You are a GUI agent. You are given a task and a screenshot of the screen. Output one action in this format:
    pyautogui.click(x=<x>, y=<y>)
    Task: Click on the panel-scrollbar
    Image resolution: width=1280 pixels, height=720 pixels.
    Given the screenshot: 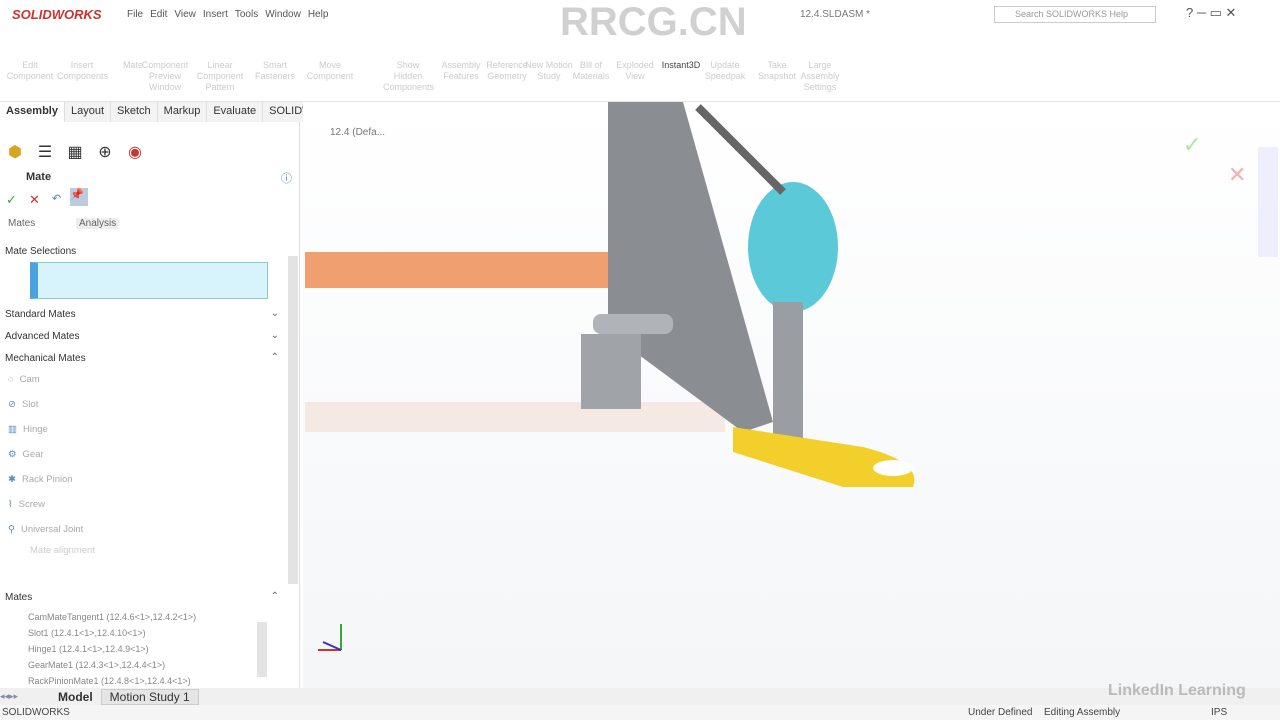 What is the action you would take?
    pyautogui.click(x=293, y=420)
    